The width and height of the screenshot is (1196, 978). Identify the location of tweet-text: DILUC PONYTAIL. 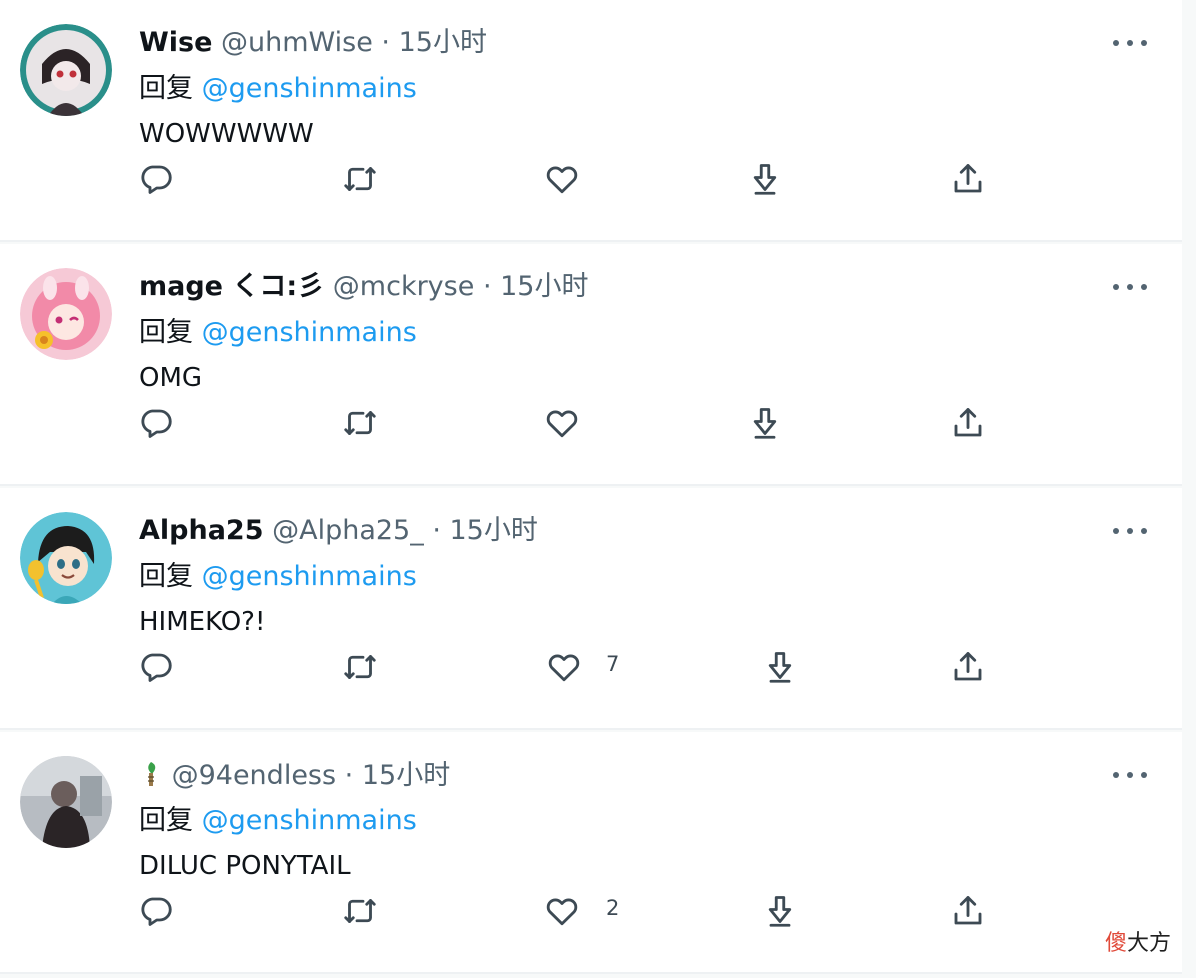
(245, 866).